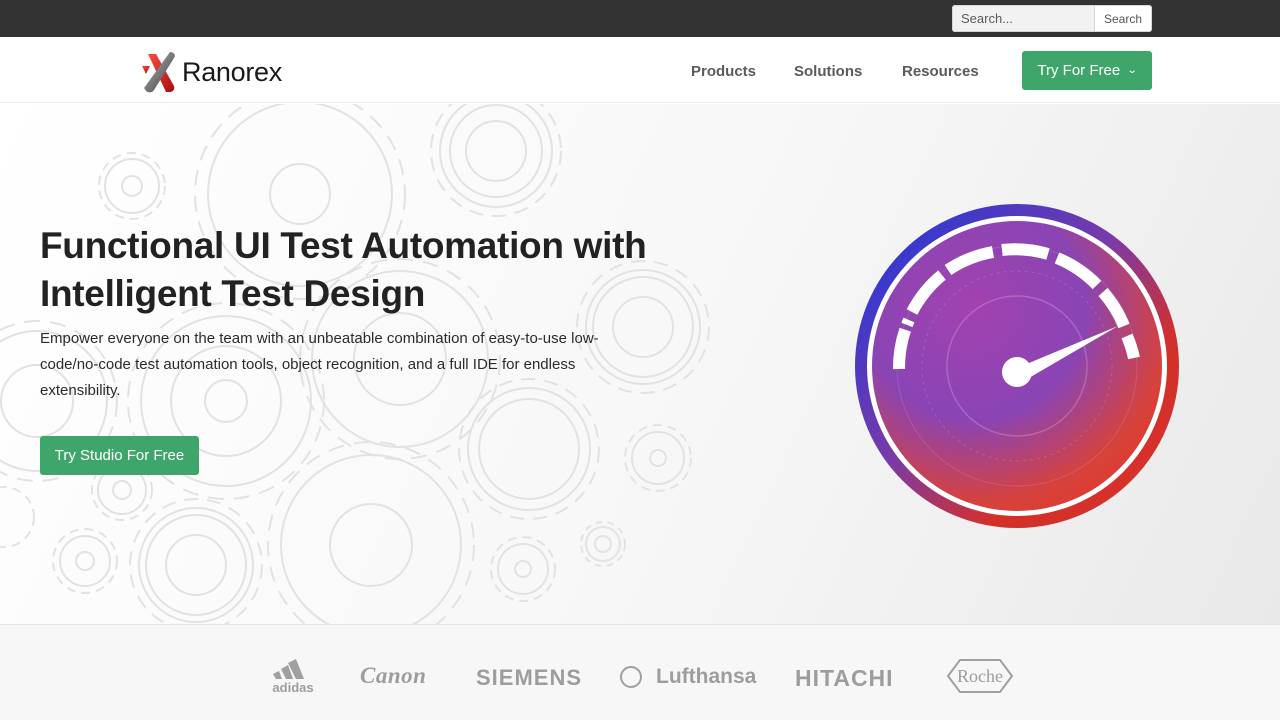 The width and height of the screenshot is (1280, 720). I want to click on adidas-logo: adidas, so click(293, 677).